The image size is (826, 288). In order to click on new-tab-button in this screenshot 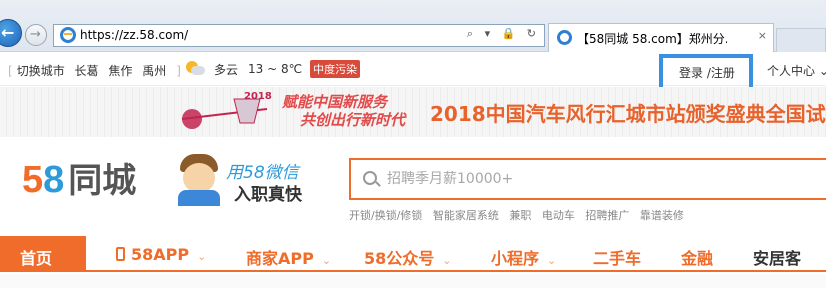, I will do `click(801, 40)`.